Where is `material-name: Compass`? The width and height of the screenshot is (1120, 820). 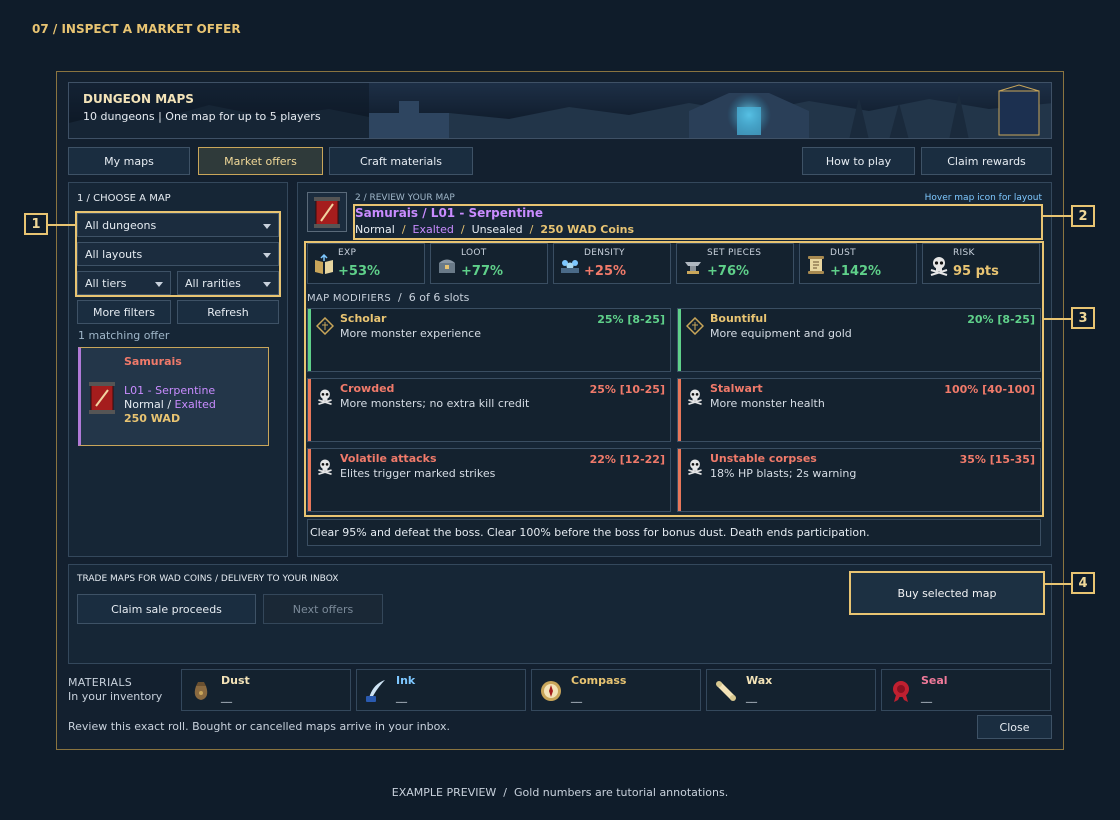 material-name: Compass is located at coordinates (599, 680).